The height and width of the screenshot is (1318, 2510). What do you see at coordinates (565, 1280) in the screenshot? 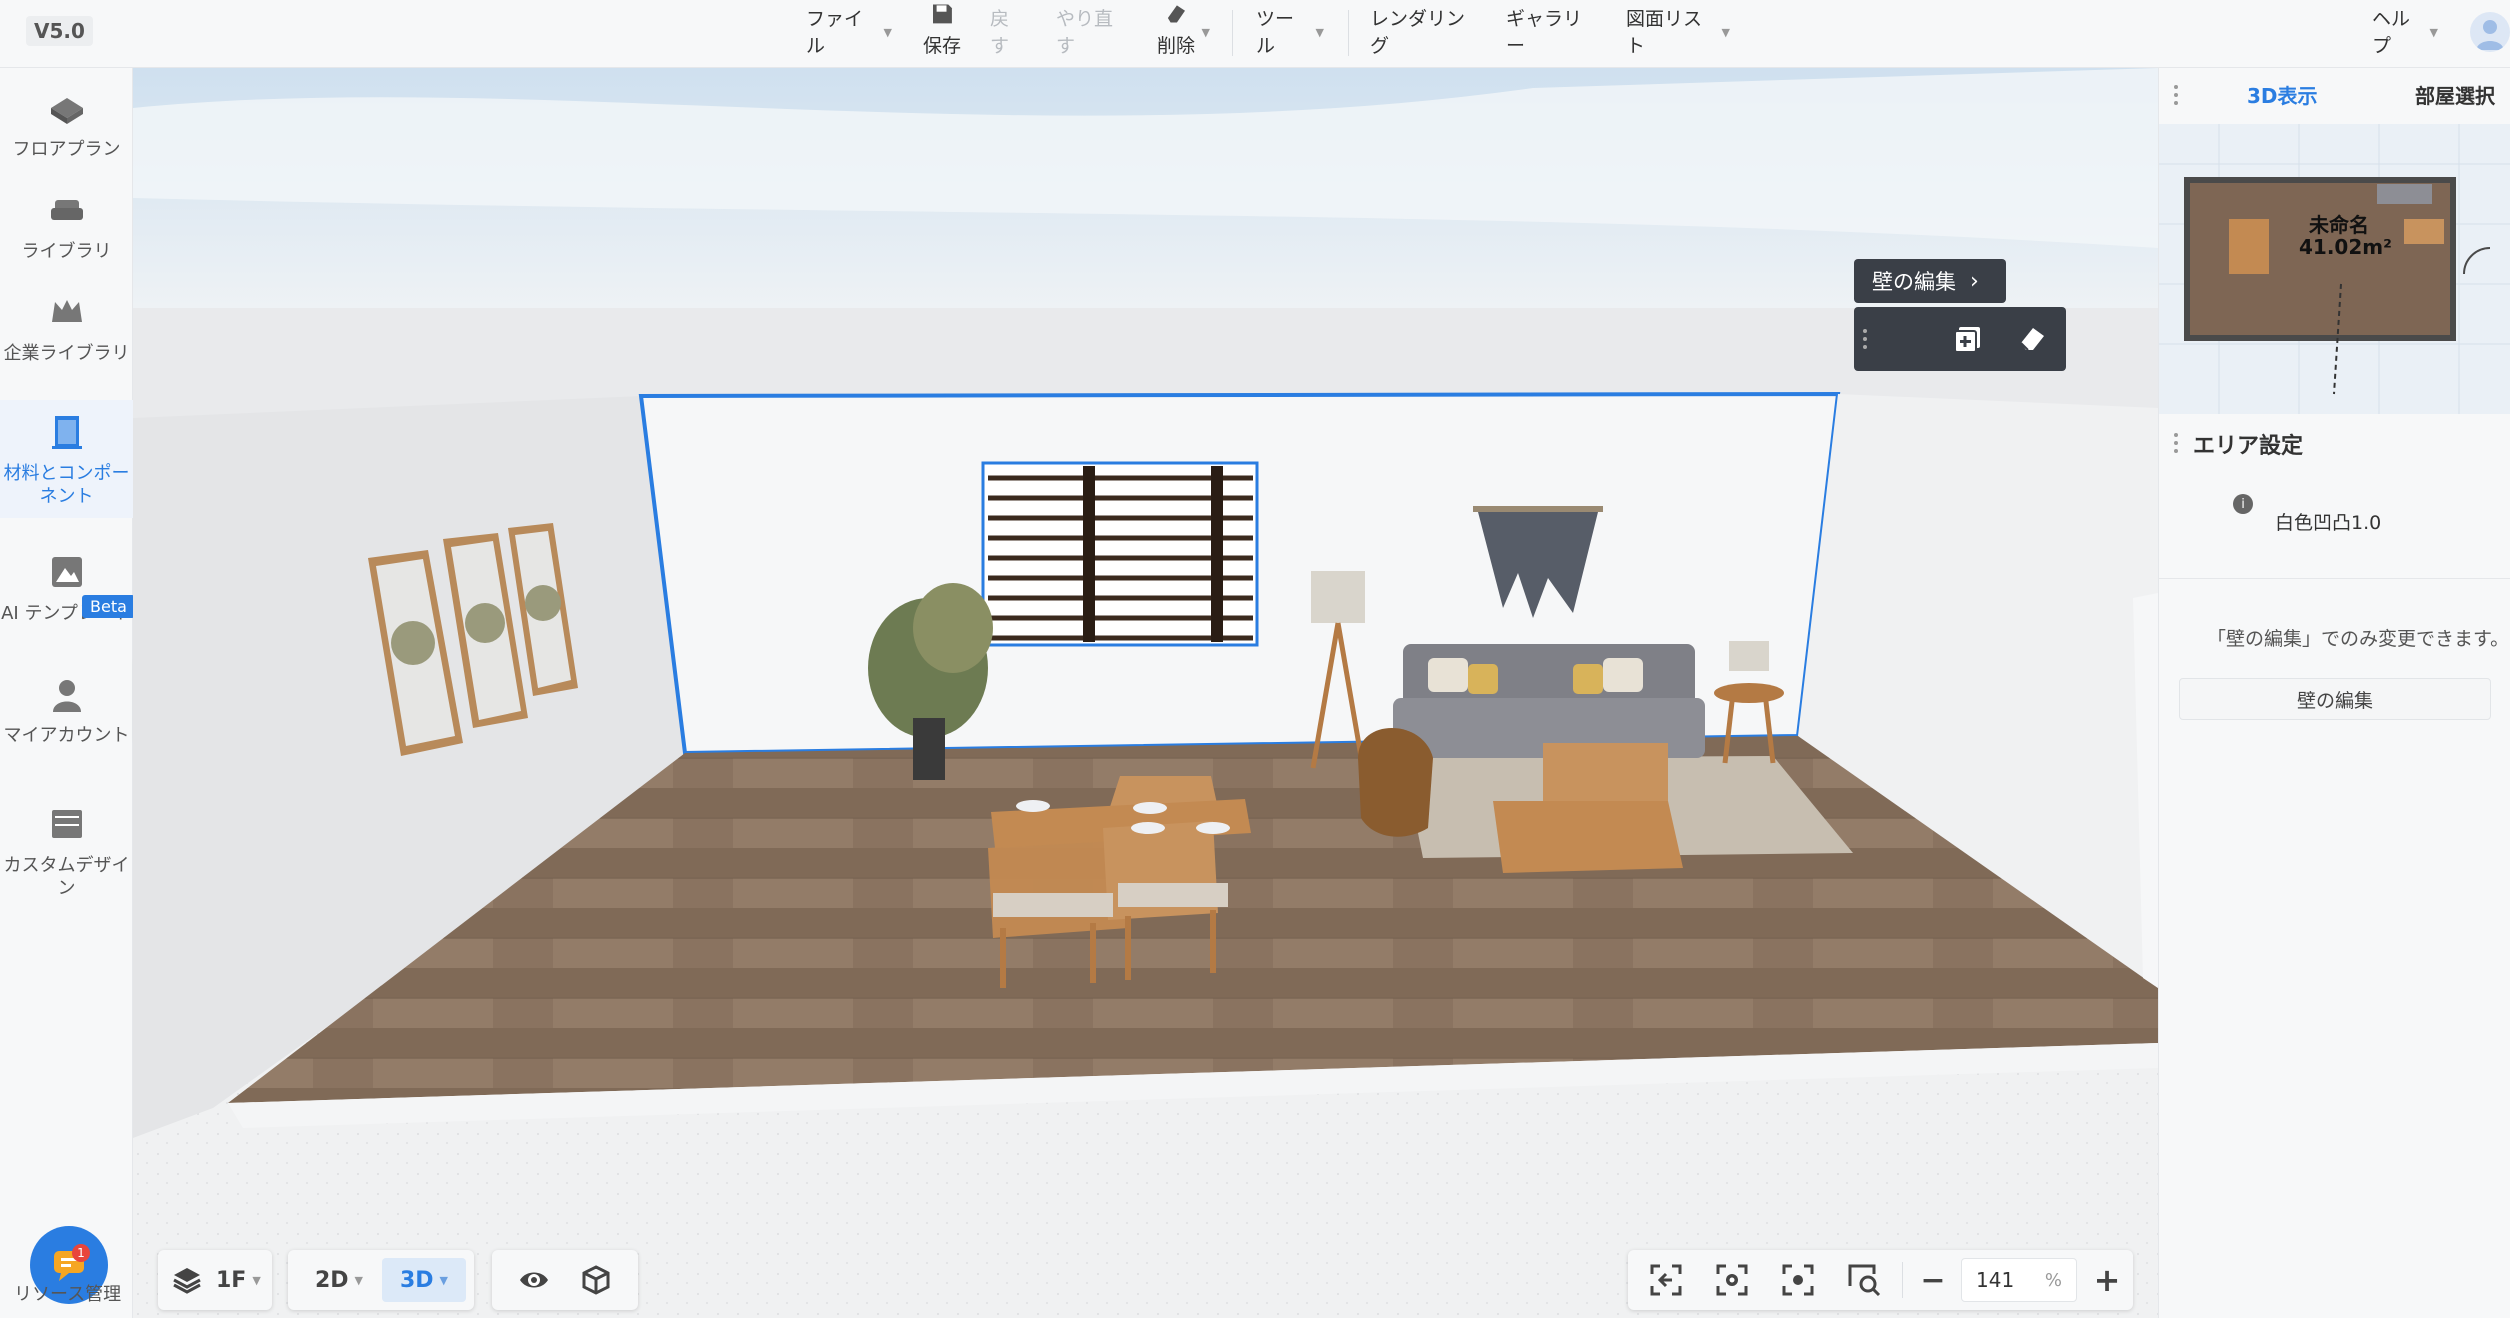
I see `view-options` at bounding box center [565, 1280].